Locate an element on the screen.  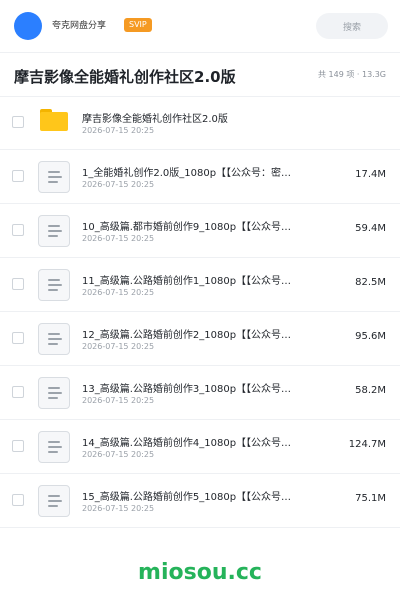
item-size: 75.1M is located at coordinates (370, 498).